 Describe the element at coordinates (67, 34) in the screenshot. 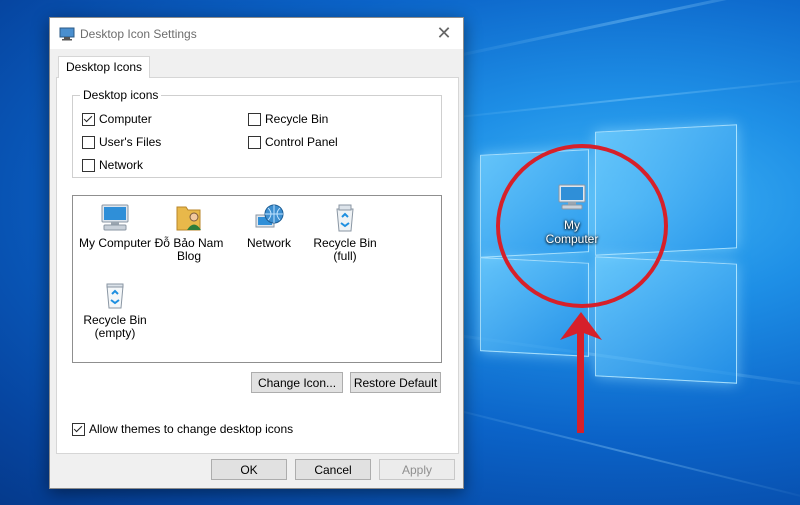

I see `monitor-app-icon` at that location.